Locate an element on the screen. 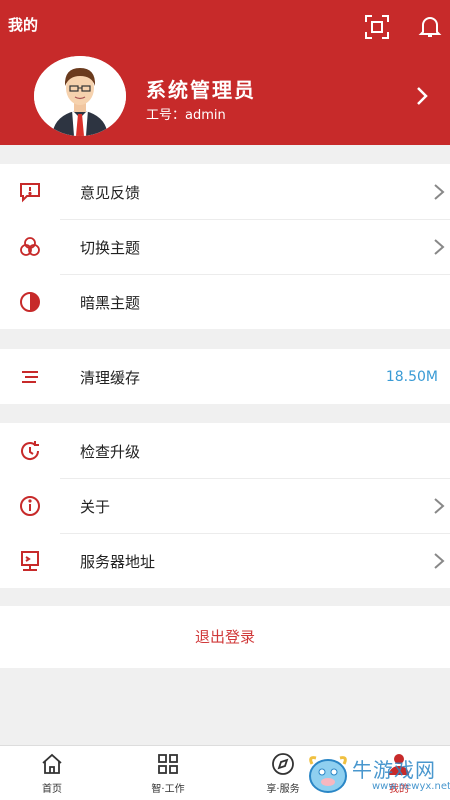 The width and height of the screenshot is (450, 800). mascot-logo is located at coordinates (328, 774).